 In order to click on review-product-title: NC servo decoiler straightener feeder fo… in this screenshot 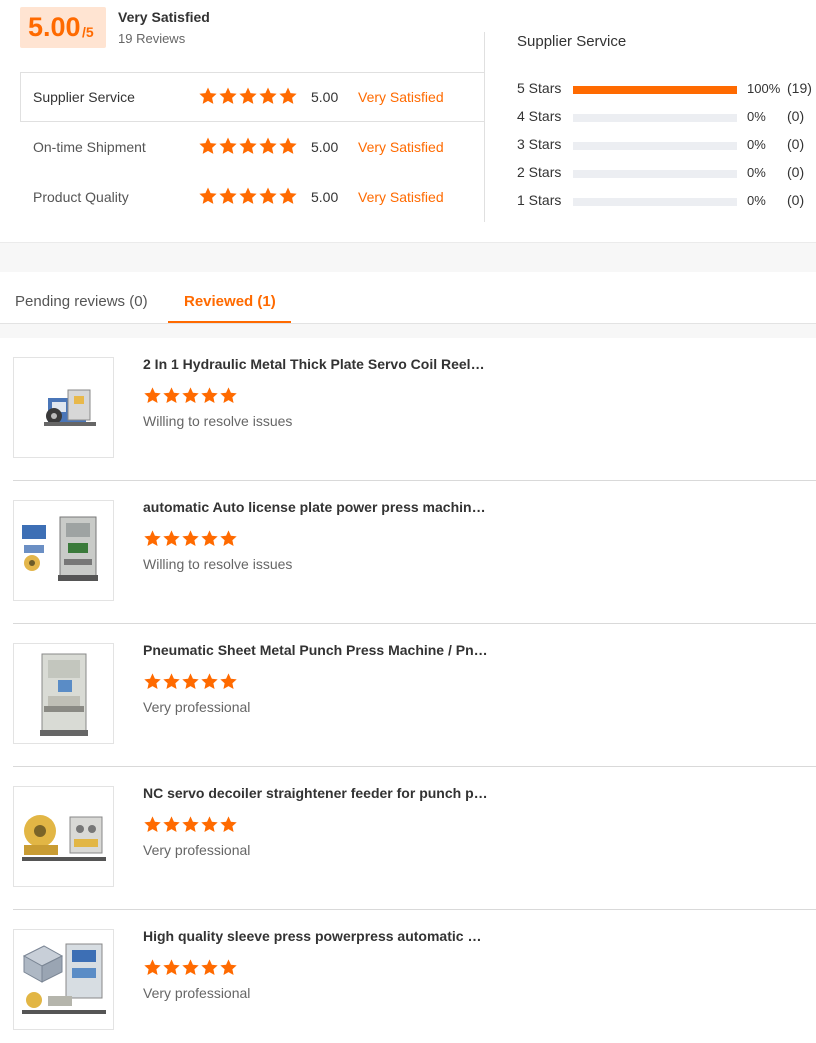, I will do `click(315, 793)`.